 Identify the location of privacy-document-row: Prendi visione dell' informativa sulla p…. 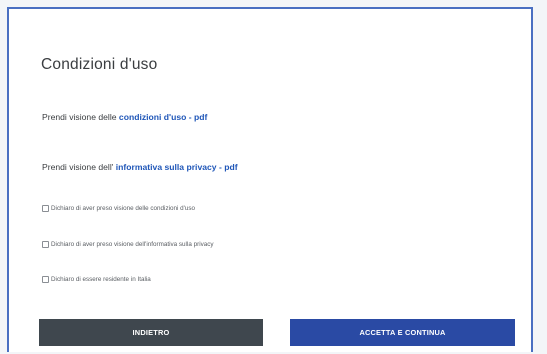
(140, 167).